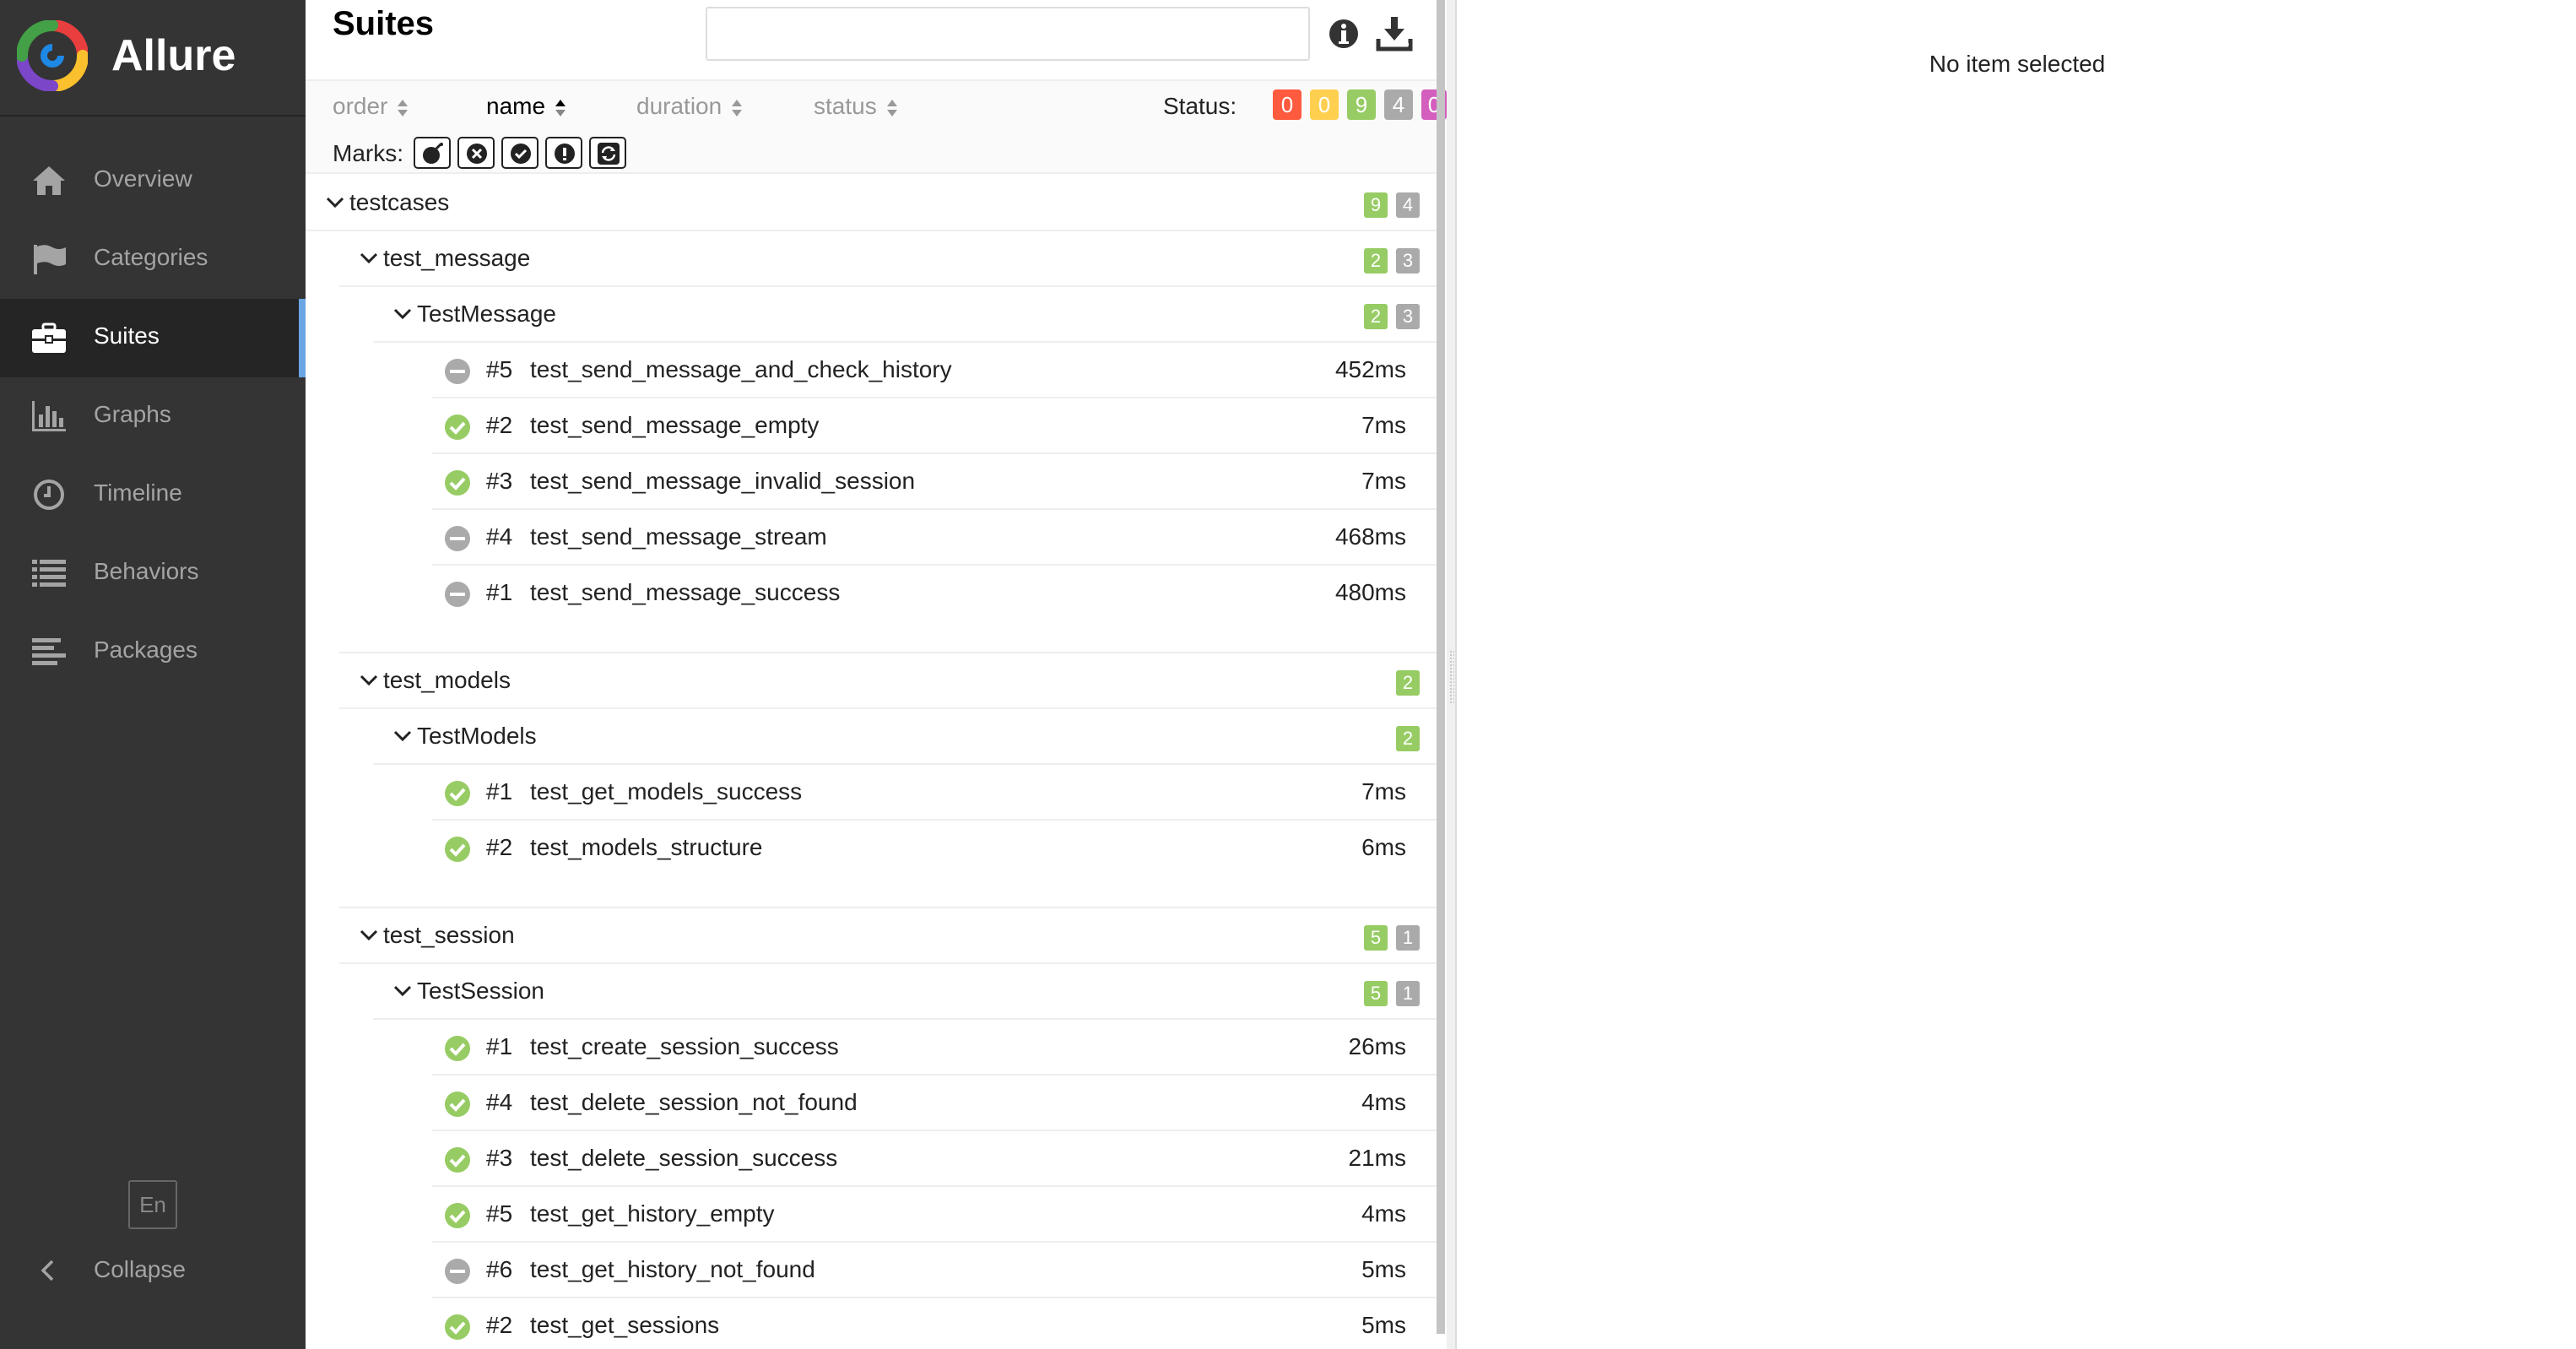  Describe the element at coordinates (52, 56) in the screenshot. I see `allure-logo-icon` at that location.